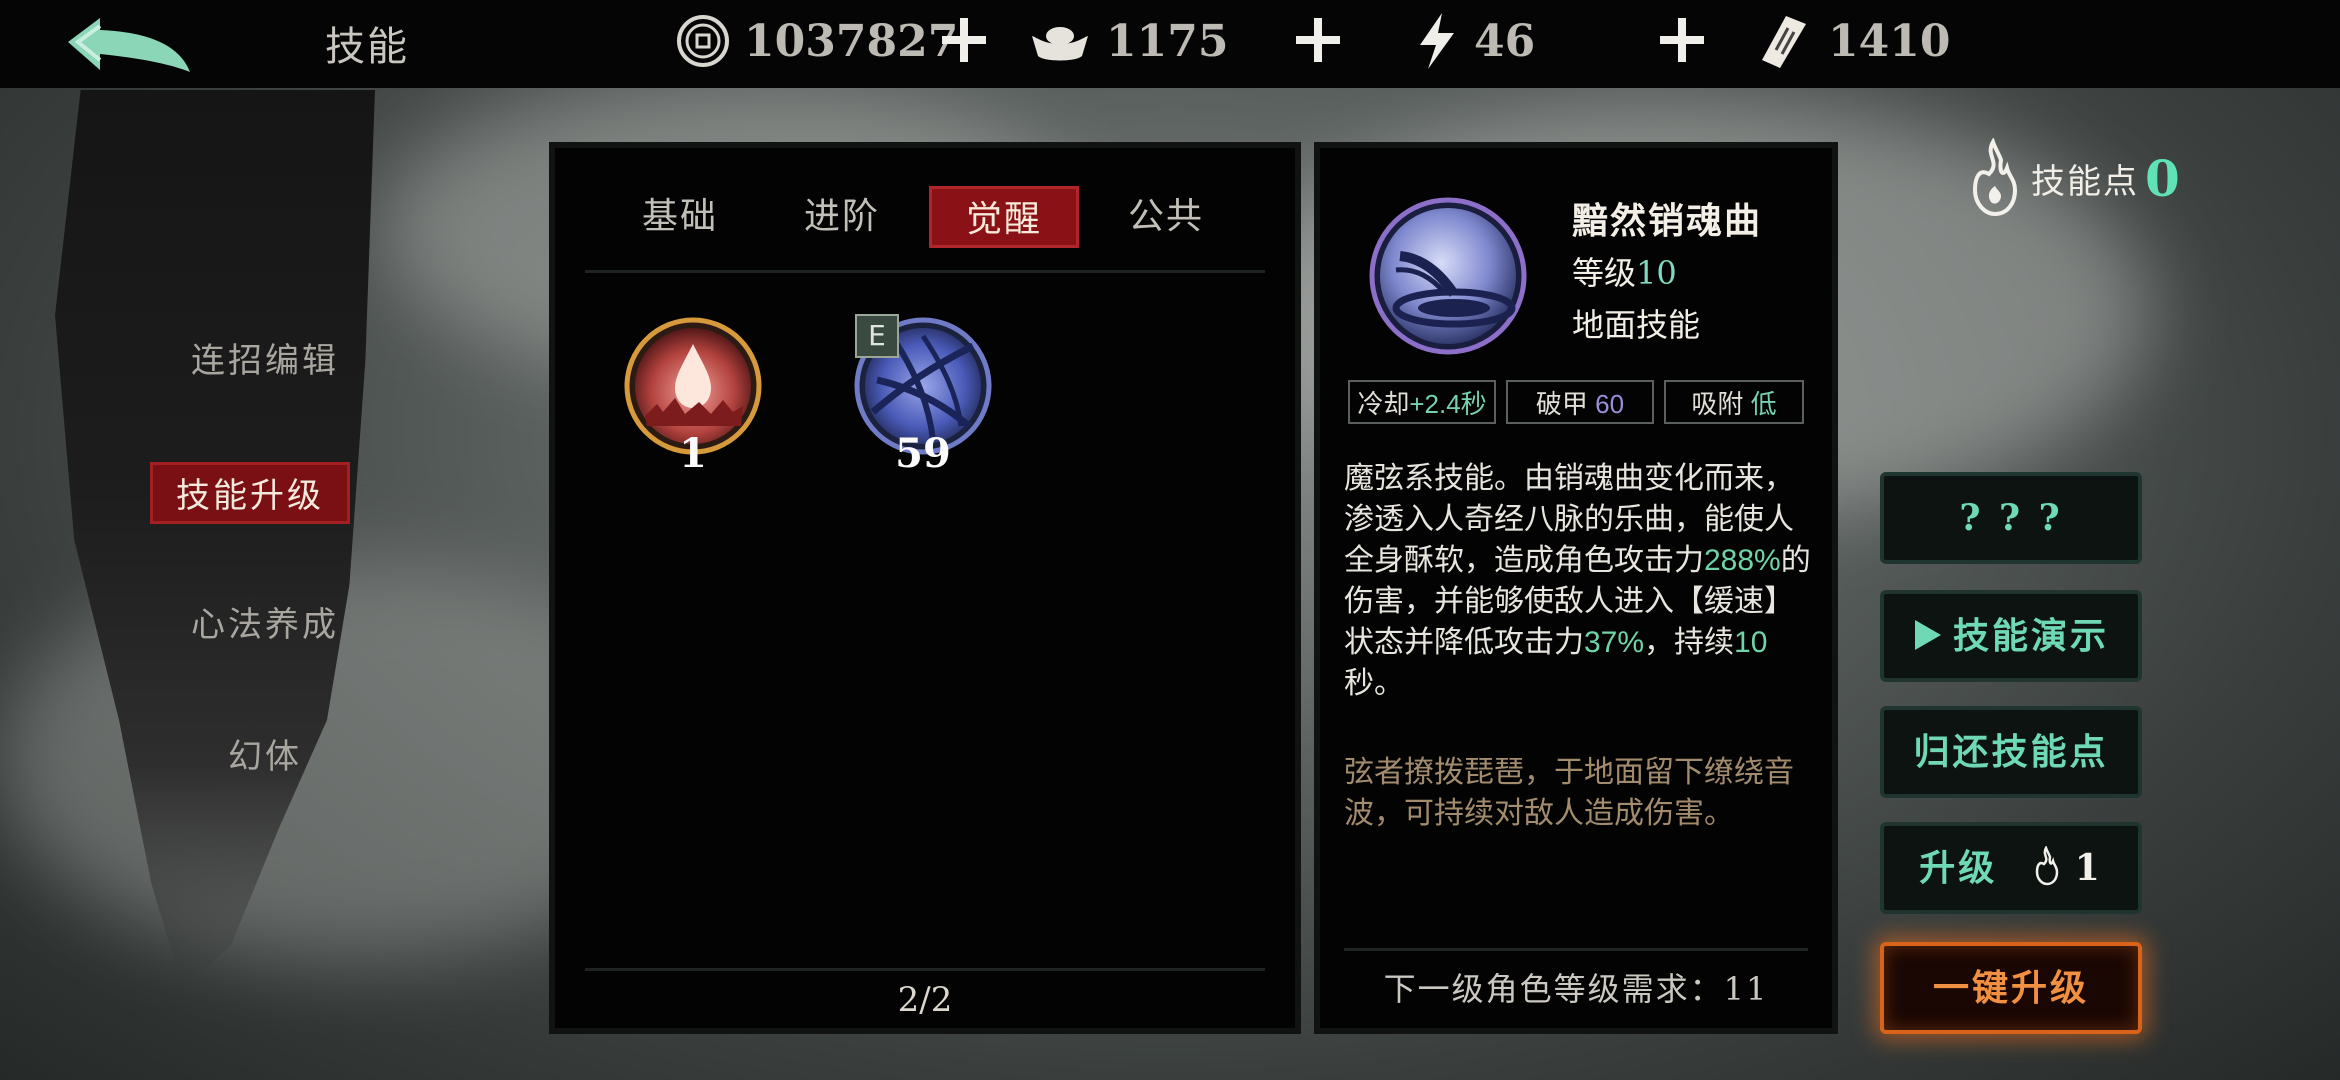 Image resolution: width=2340 pixels, height=1080 pixels. What do you see at coordinates (1682, 40) in the screenshot?
I see `add-energy-button` at bounding box center [1682, 40].